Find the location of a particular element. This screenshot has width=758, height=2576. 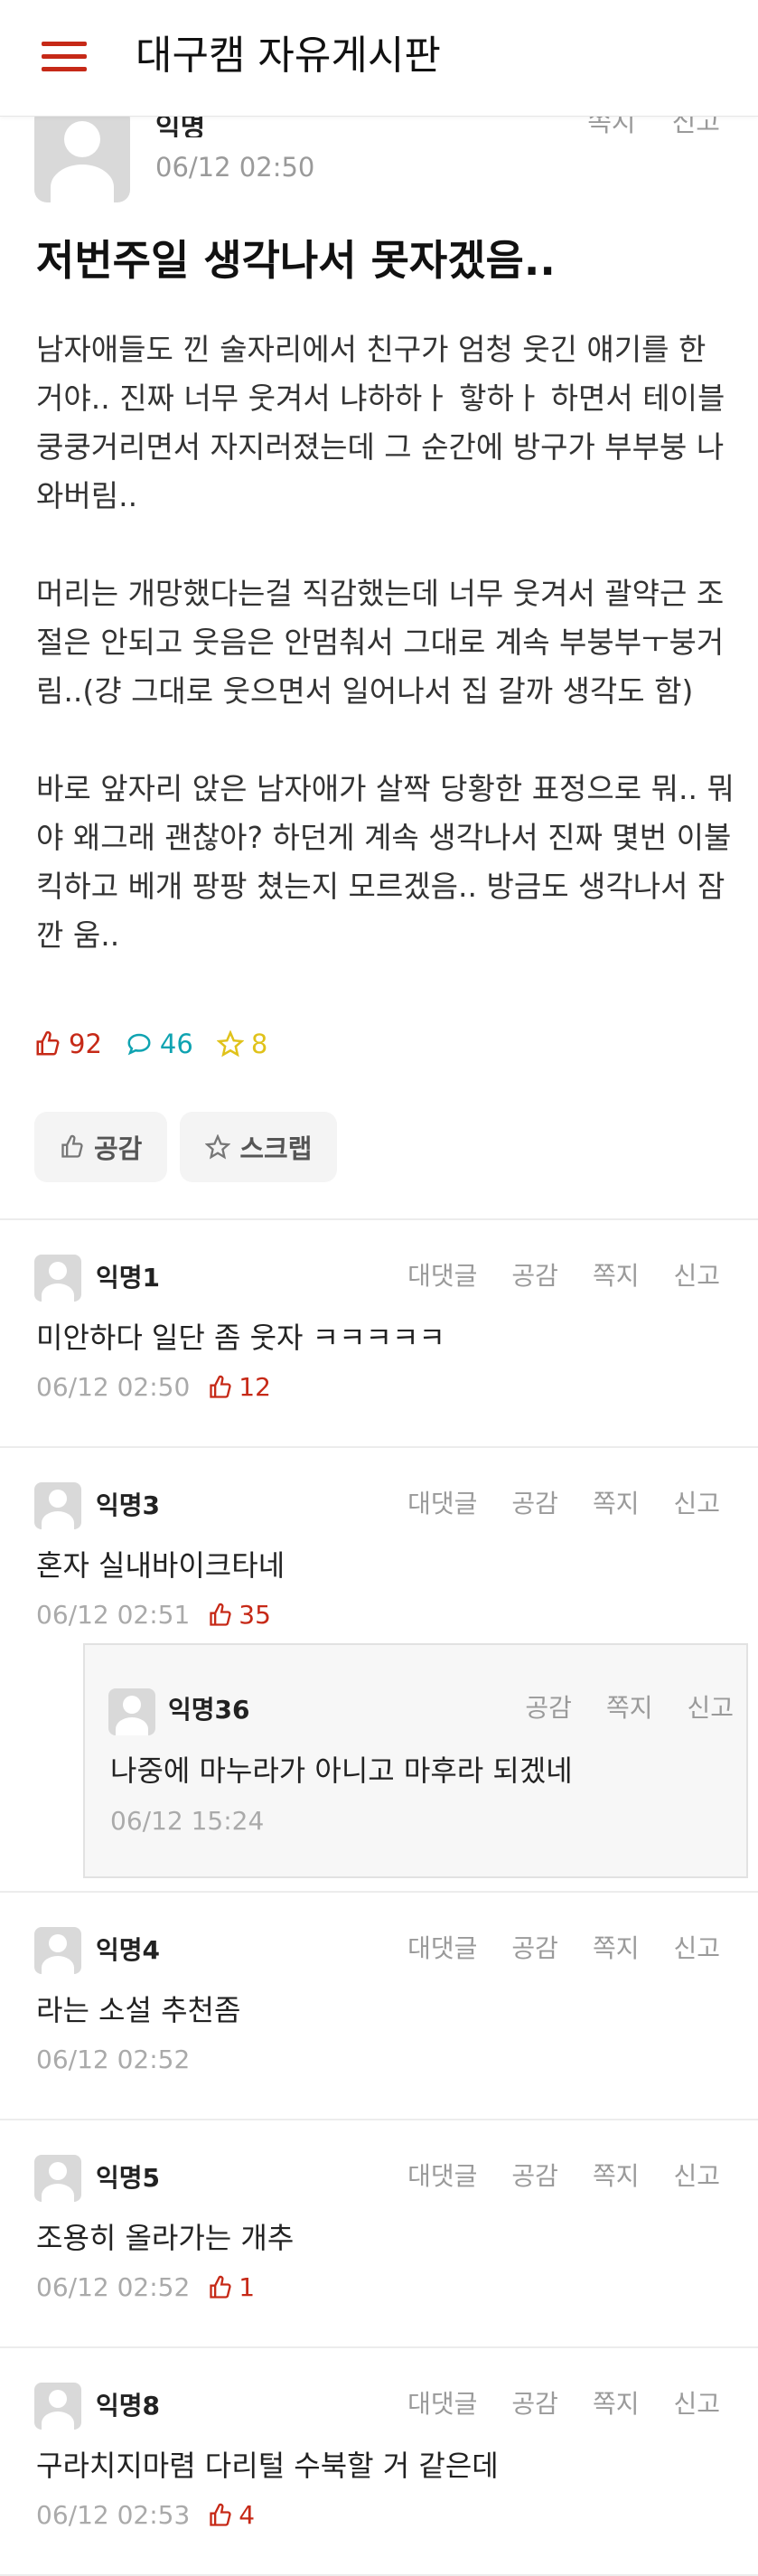

like-button: 공감 is located at coordinates (101, 1147).